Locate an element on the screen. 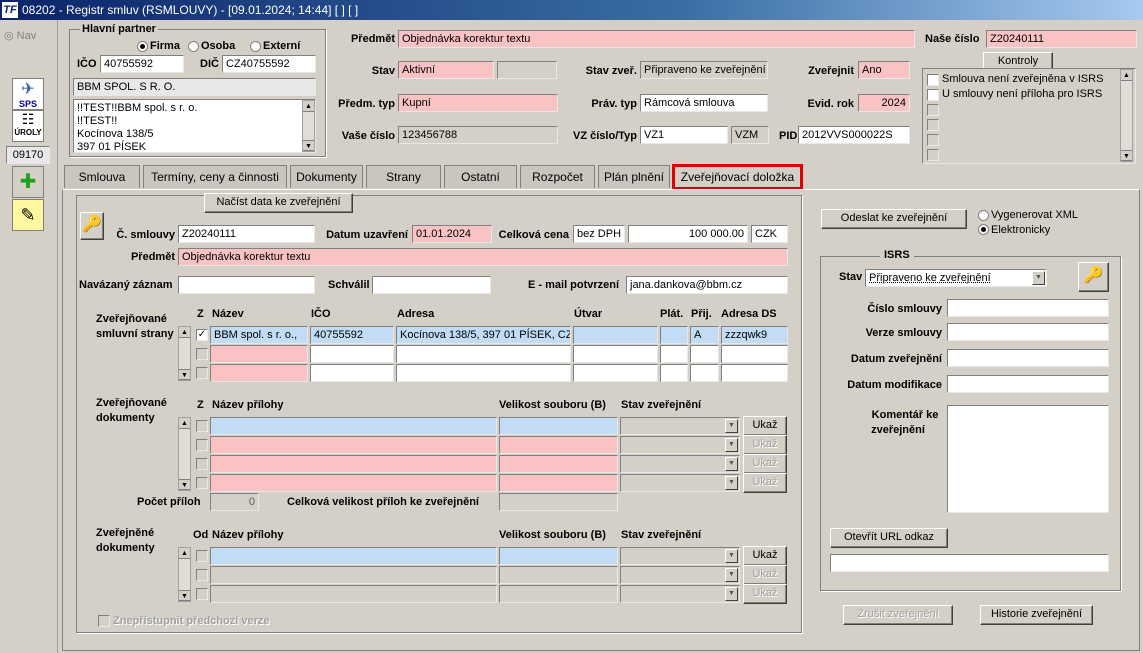  strany-row2-prij is located at coordinates (704, 354).